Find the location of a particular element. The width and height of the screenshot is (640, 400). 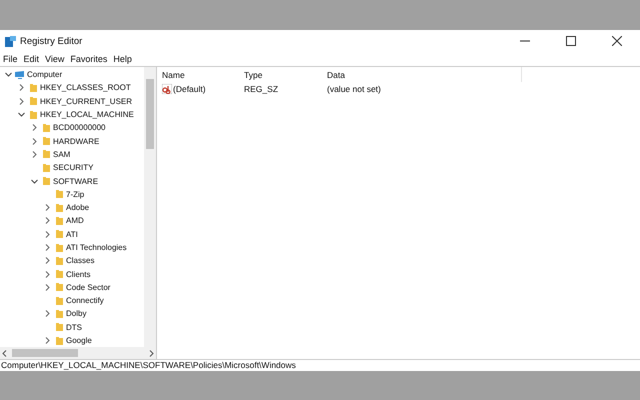

tree-item: BCD00000000 is located at coordinates (79, 127).